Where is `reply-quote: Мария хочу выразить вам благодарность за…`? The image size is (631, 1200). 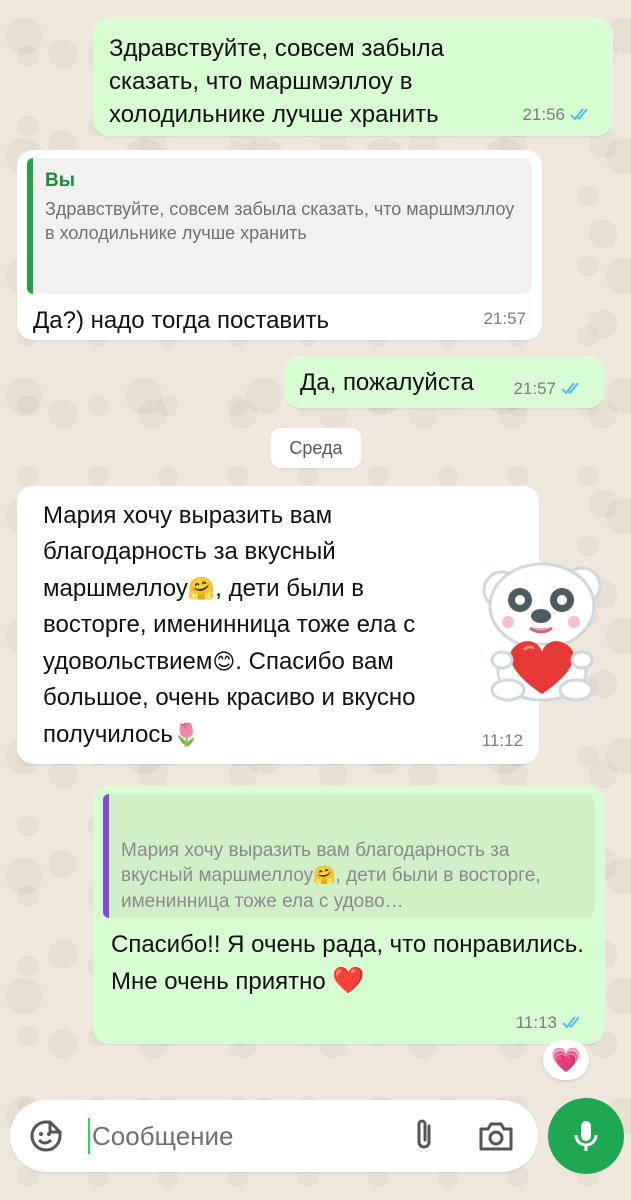
reply-quote: Мария хочу выразить вам благодарность за… is located at coordinates (349, 856).